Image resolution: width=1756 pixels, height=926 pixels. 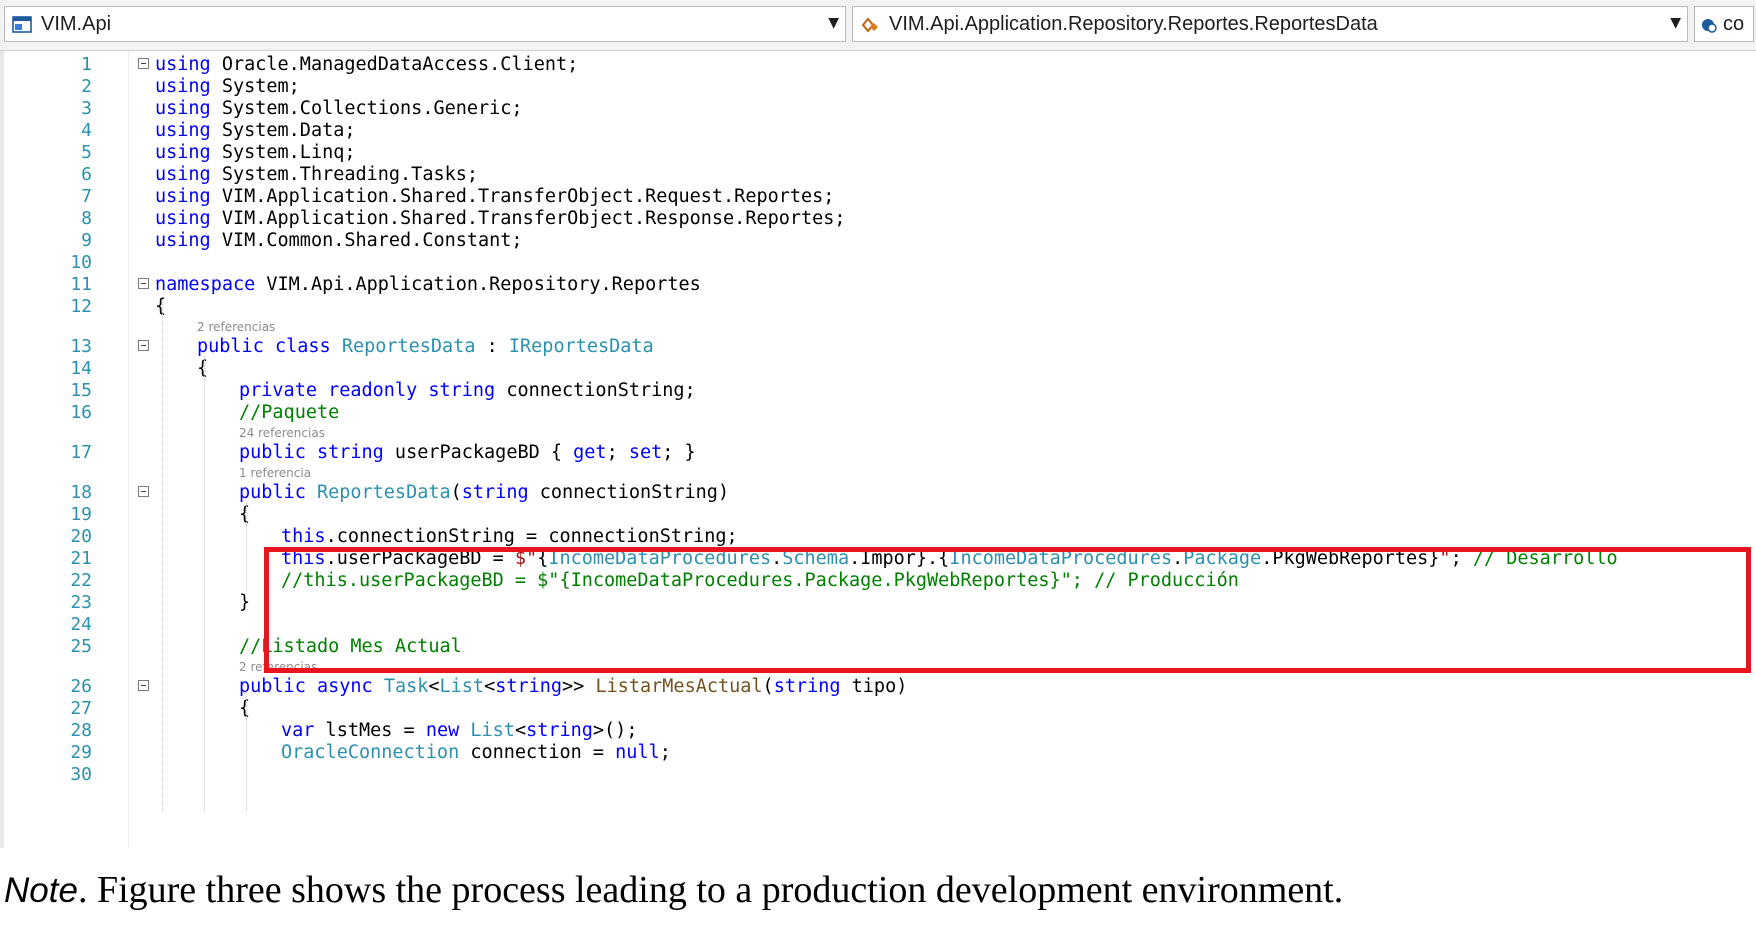 What do you see at coordinates (81, 624) in the screenshot?
I see `line-number: 24` at bounding box center [81, 624].